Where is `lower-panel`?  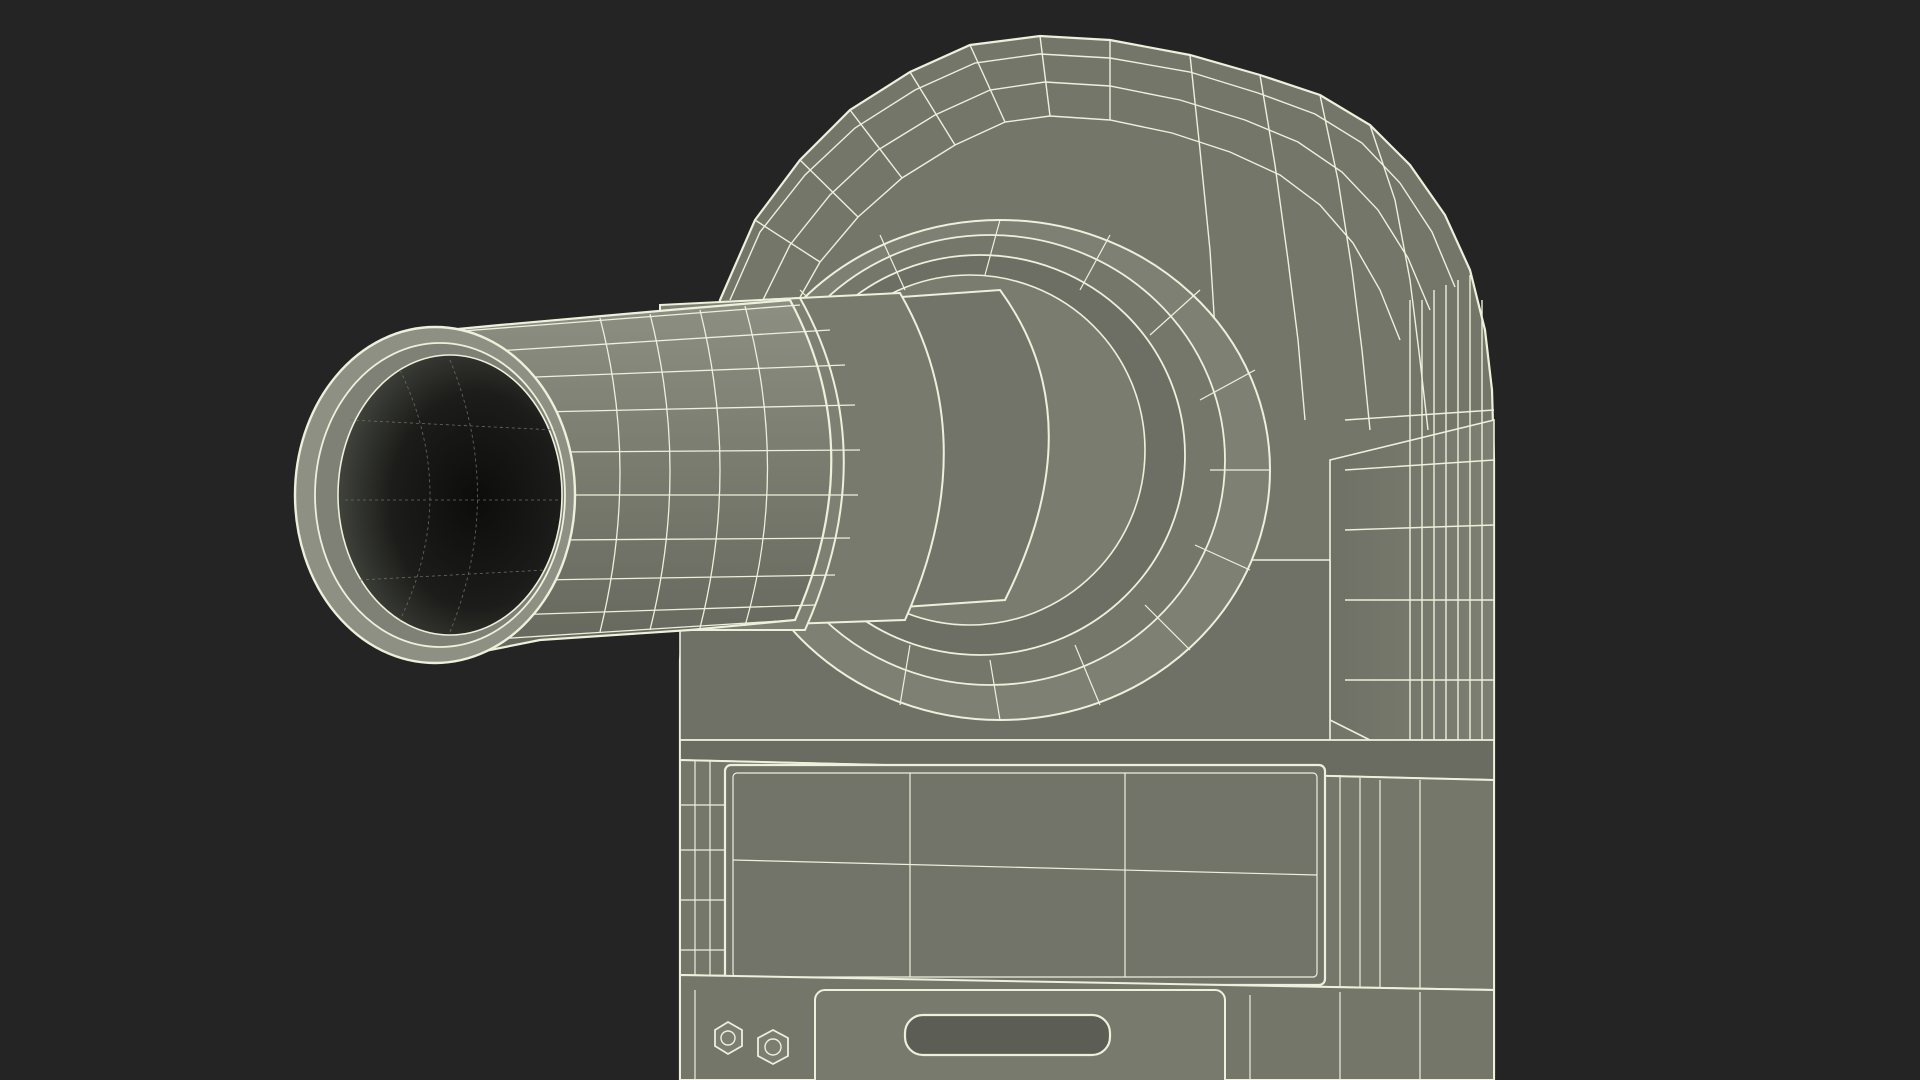 lower-panel is located at coordinates (1087, 1026).